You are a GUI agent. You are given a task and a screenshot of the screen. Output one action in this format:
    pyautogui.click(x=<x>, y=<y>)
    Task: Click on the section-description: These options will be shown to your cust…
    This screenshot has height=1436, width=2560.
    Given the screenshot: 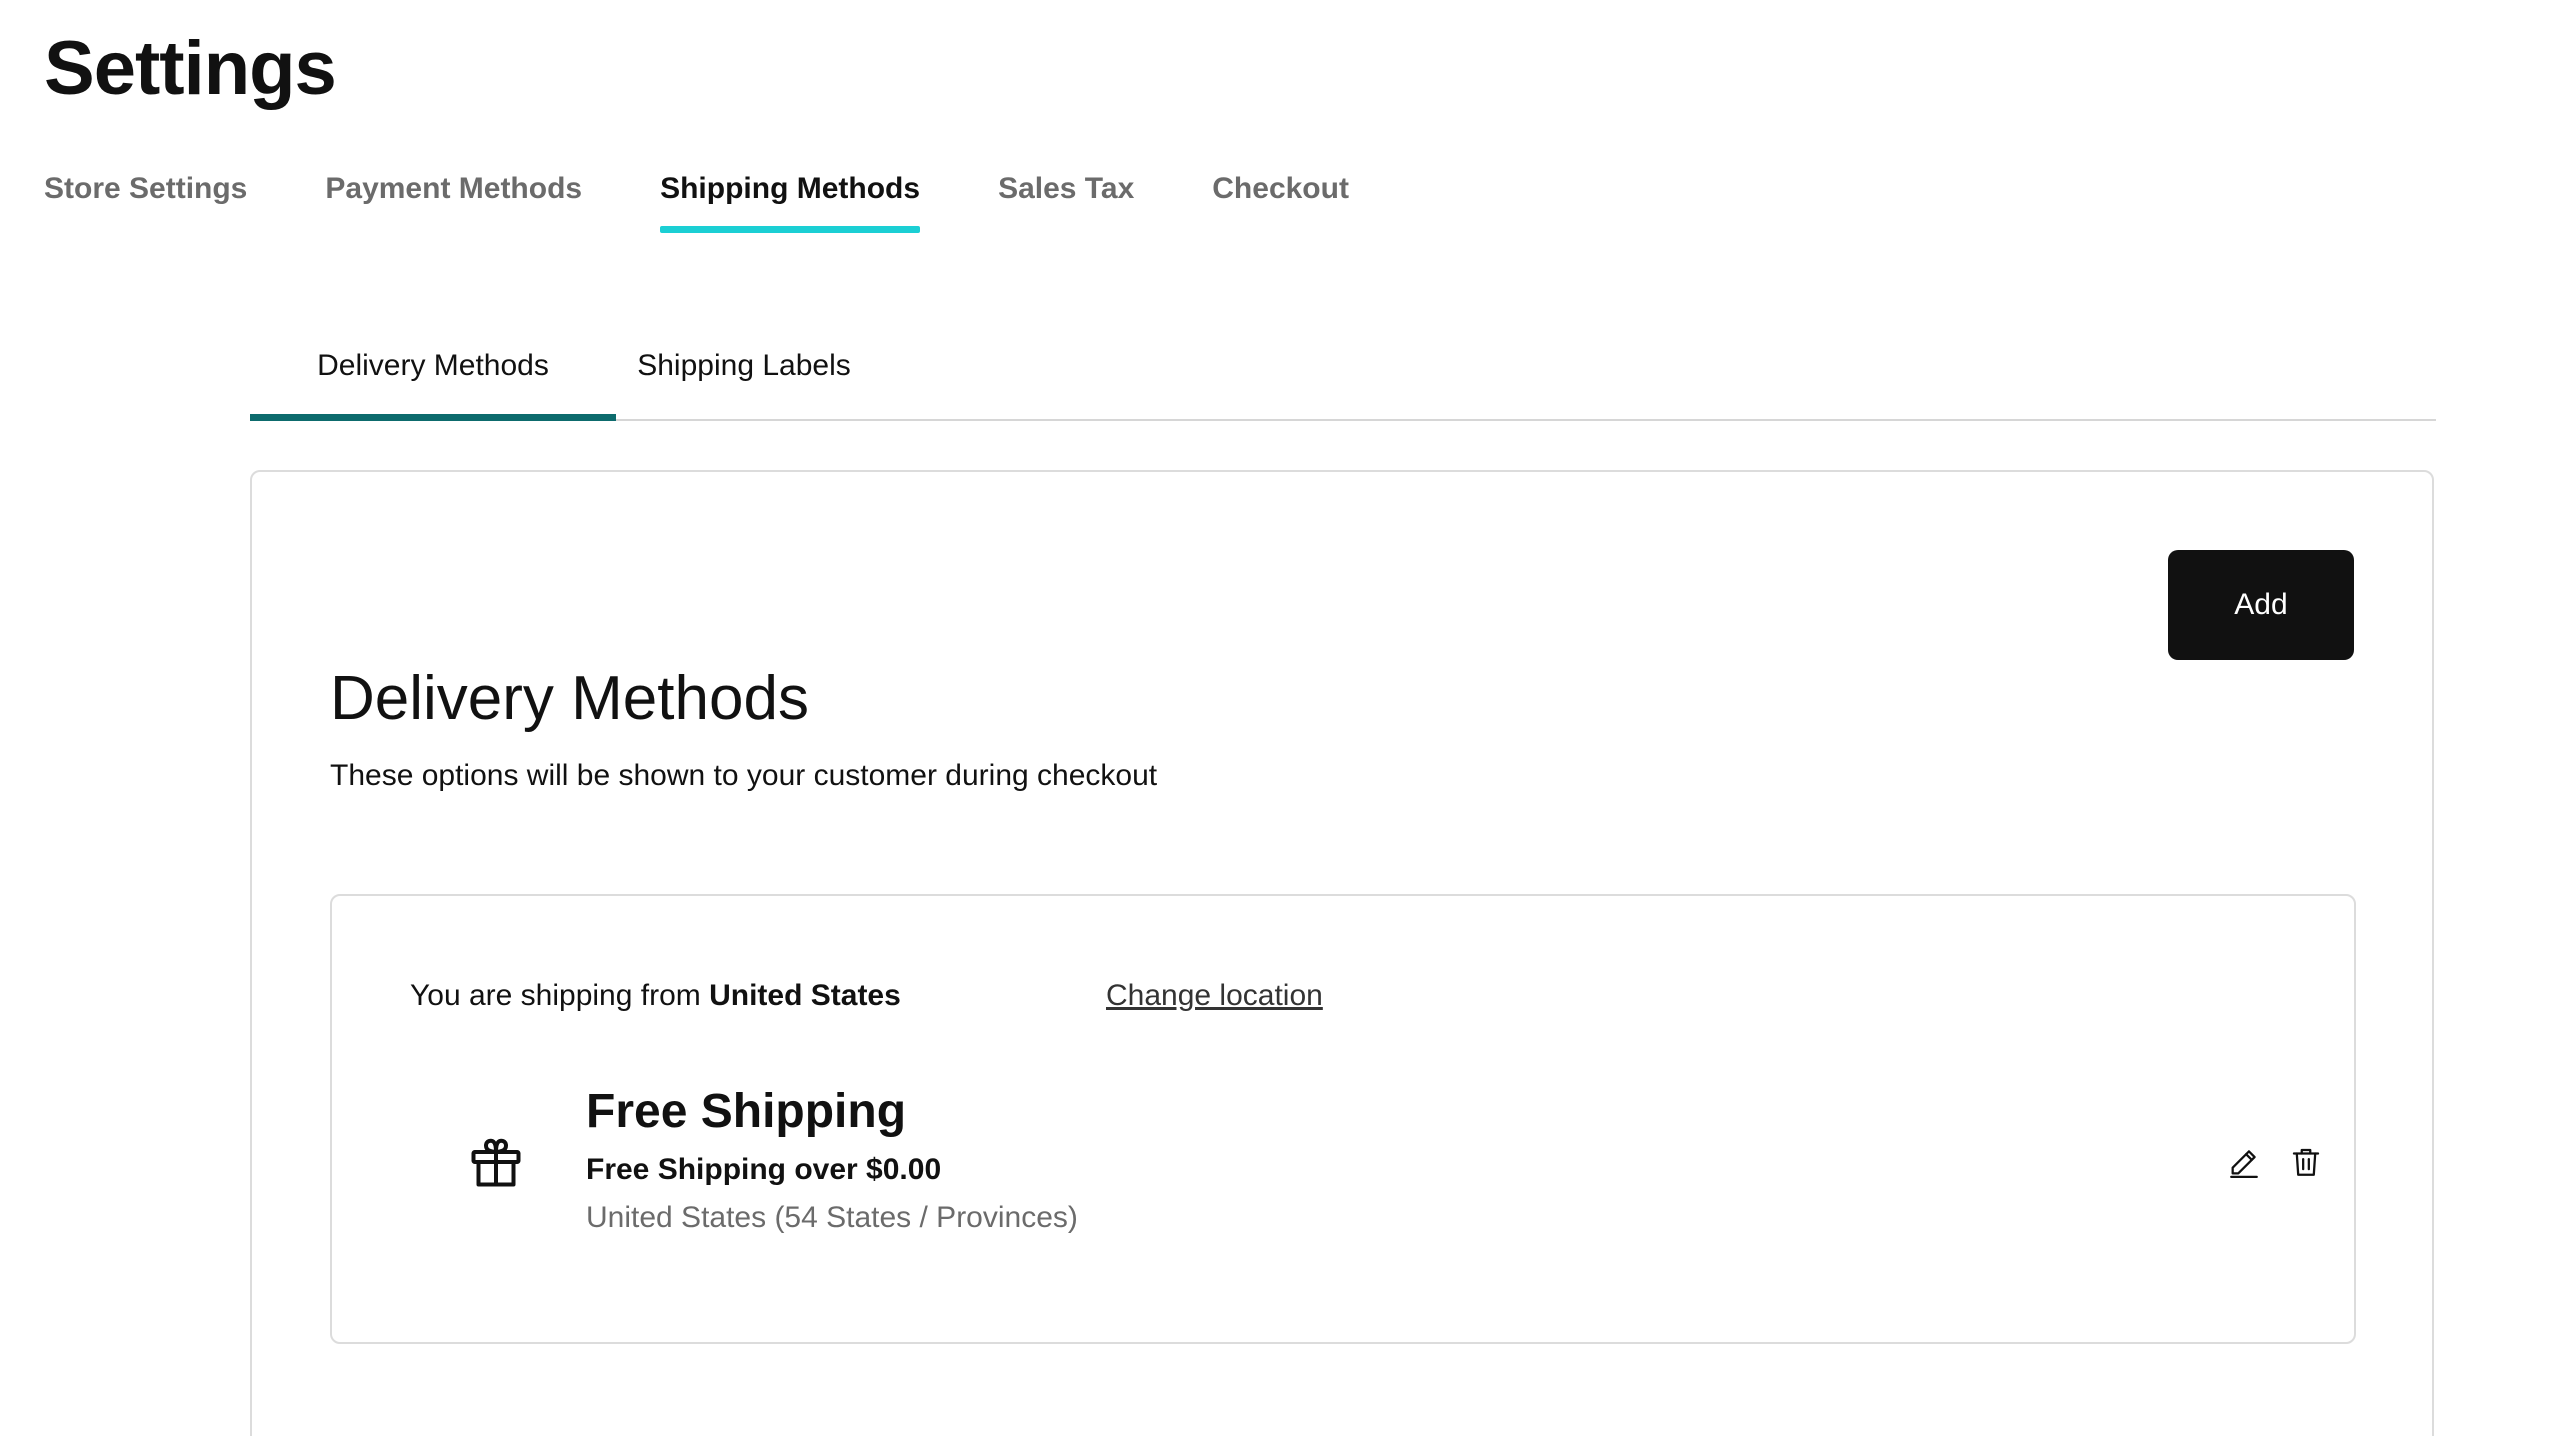 What is the action you would take?
    pyautogui.click(x=744, y=775)
    